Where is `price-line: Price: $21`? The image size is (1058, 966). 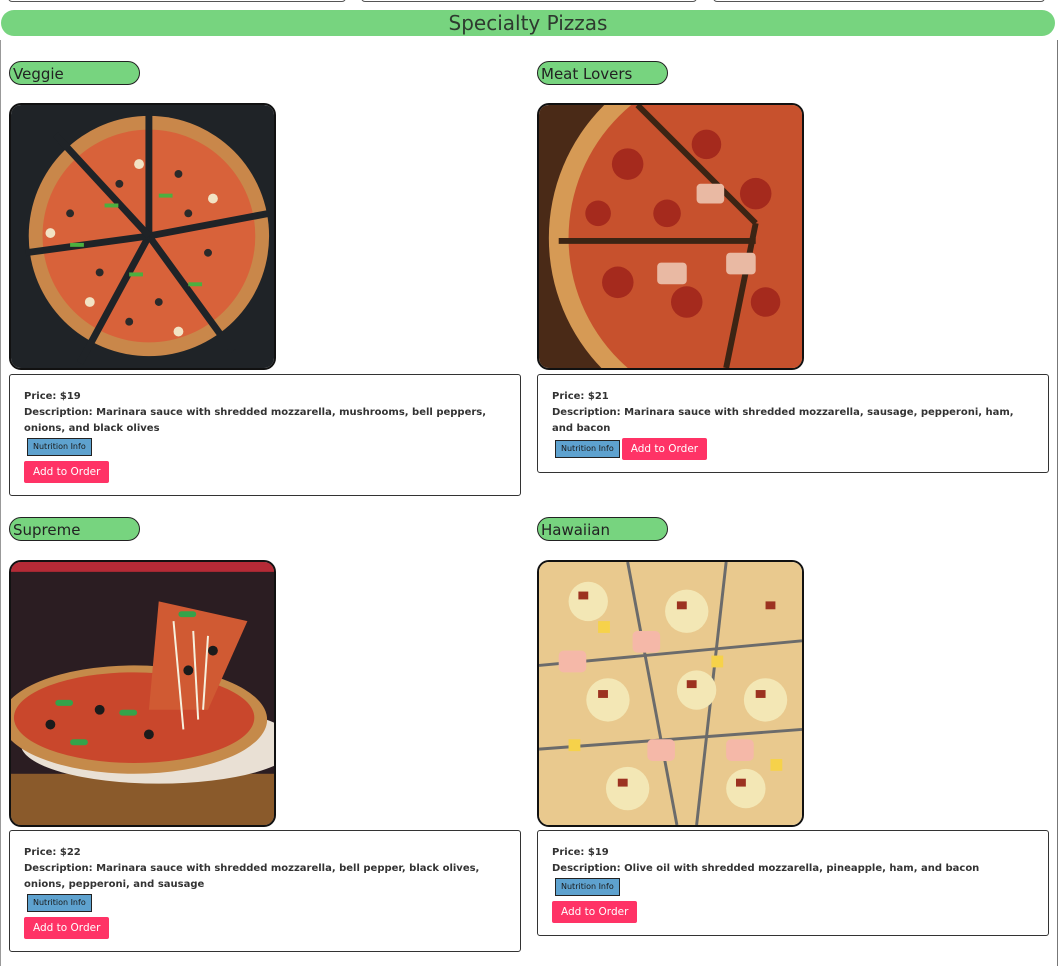
price-line: Price: $21 is located at coordinates (793, 397).